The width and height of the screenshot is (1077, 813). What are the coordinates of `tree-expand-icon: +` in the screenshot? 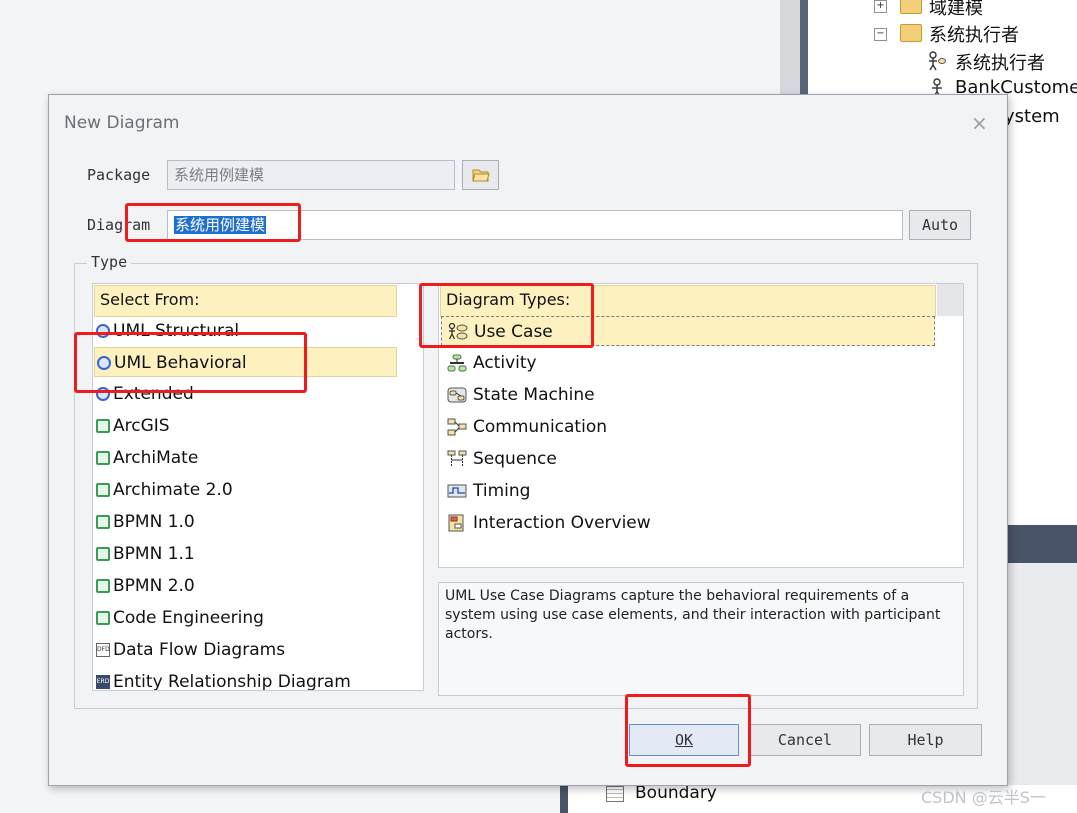 It's located at (880, 6).